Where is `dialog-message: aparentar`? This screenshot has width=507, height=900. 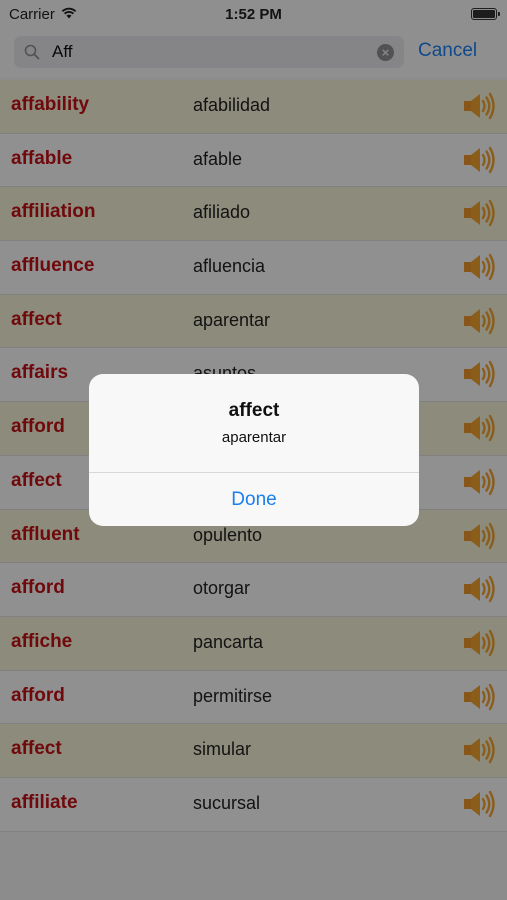 dialog-message: aparentar is located at coordinates (254, 437).